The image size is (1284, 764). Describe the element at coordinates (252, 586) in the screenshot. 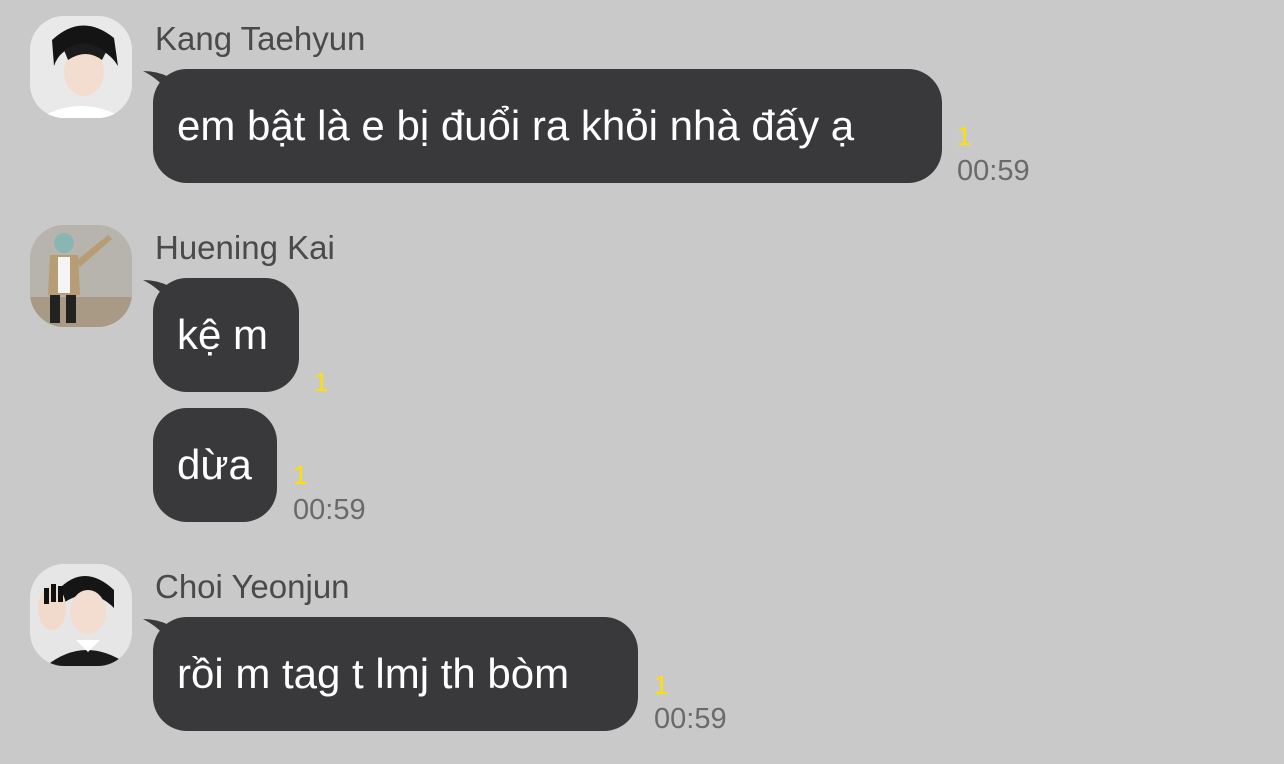

I see `sender-name: Choi Yeonjun` at that location.